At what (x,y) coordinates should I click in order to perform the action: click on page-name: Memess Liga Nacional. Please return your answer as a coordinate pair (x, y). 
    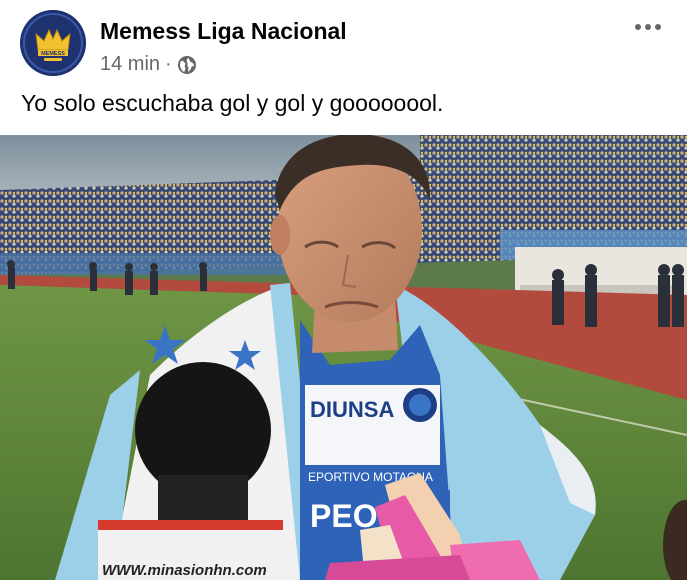
    Looking at the image, I should click on (223, 31).